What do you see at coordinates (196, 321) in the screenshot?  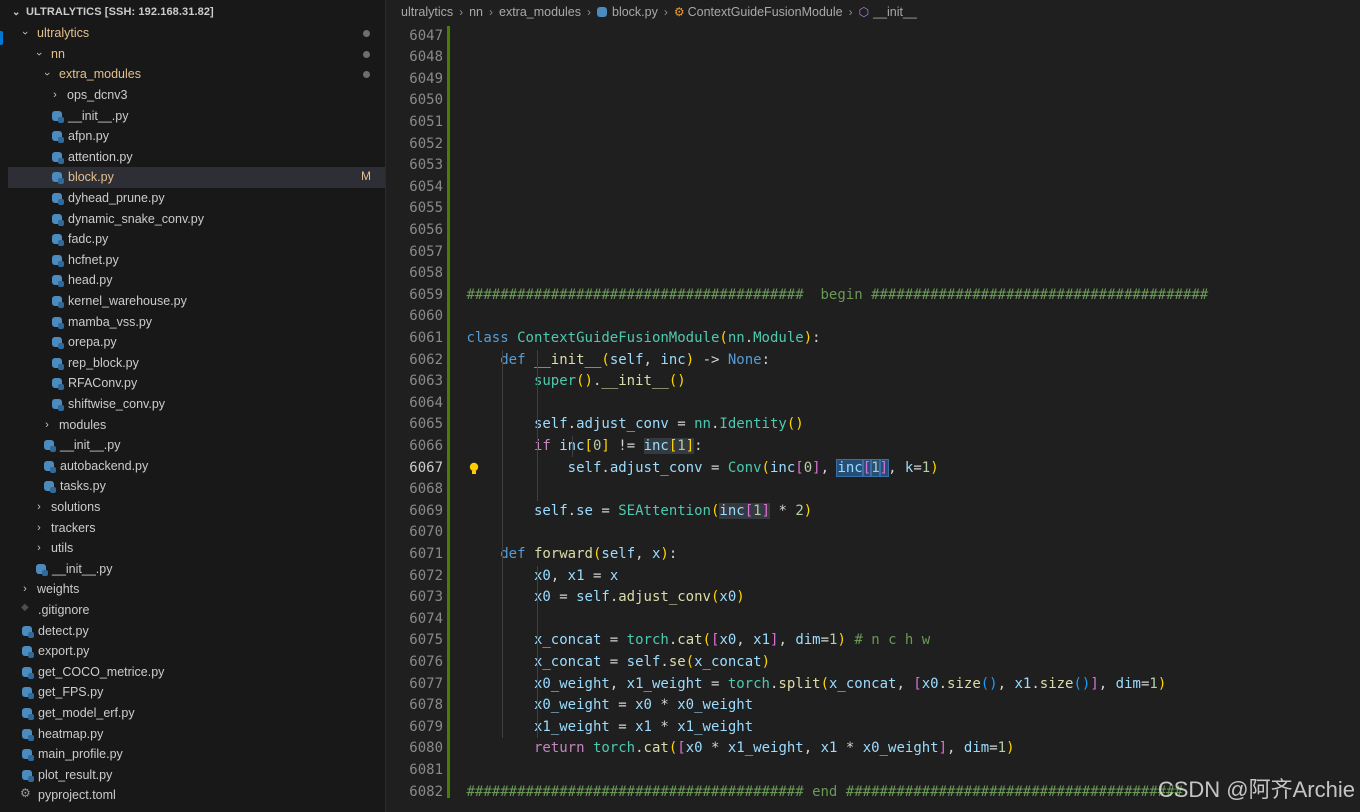 I see `file-item: mamba_vss.py` at bounding box center [196, 321].